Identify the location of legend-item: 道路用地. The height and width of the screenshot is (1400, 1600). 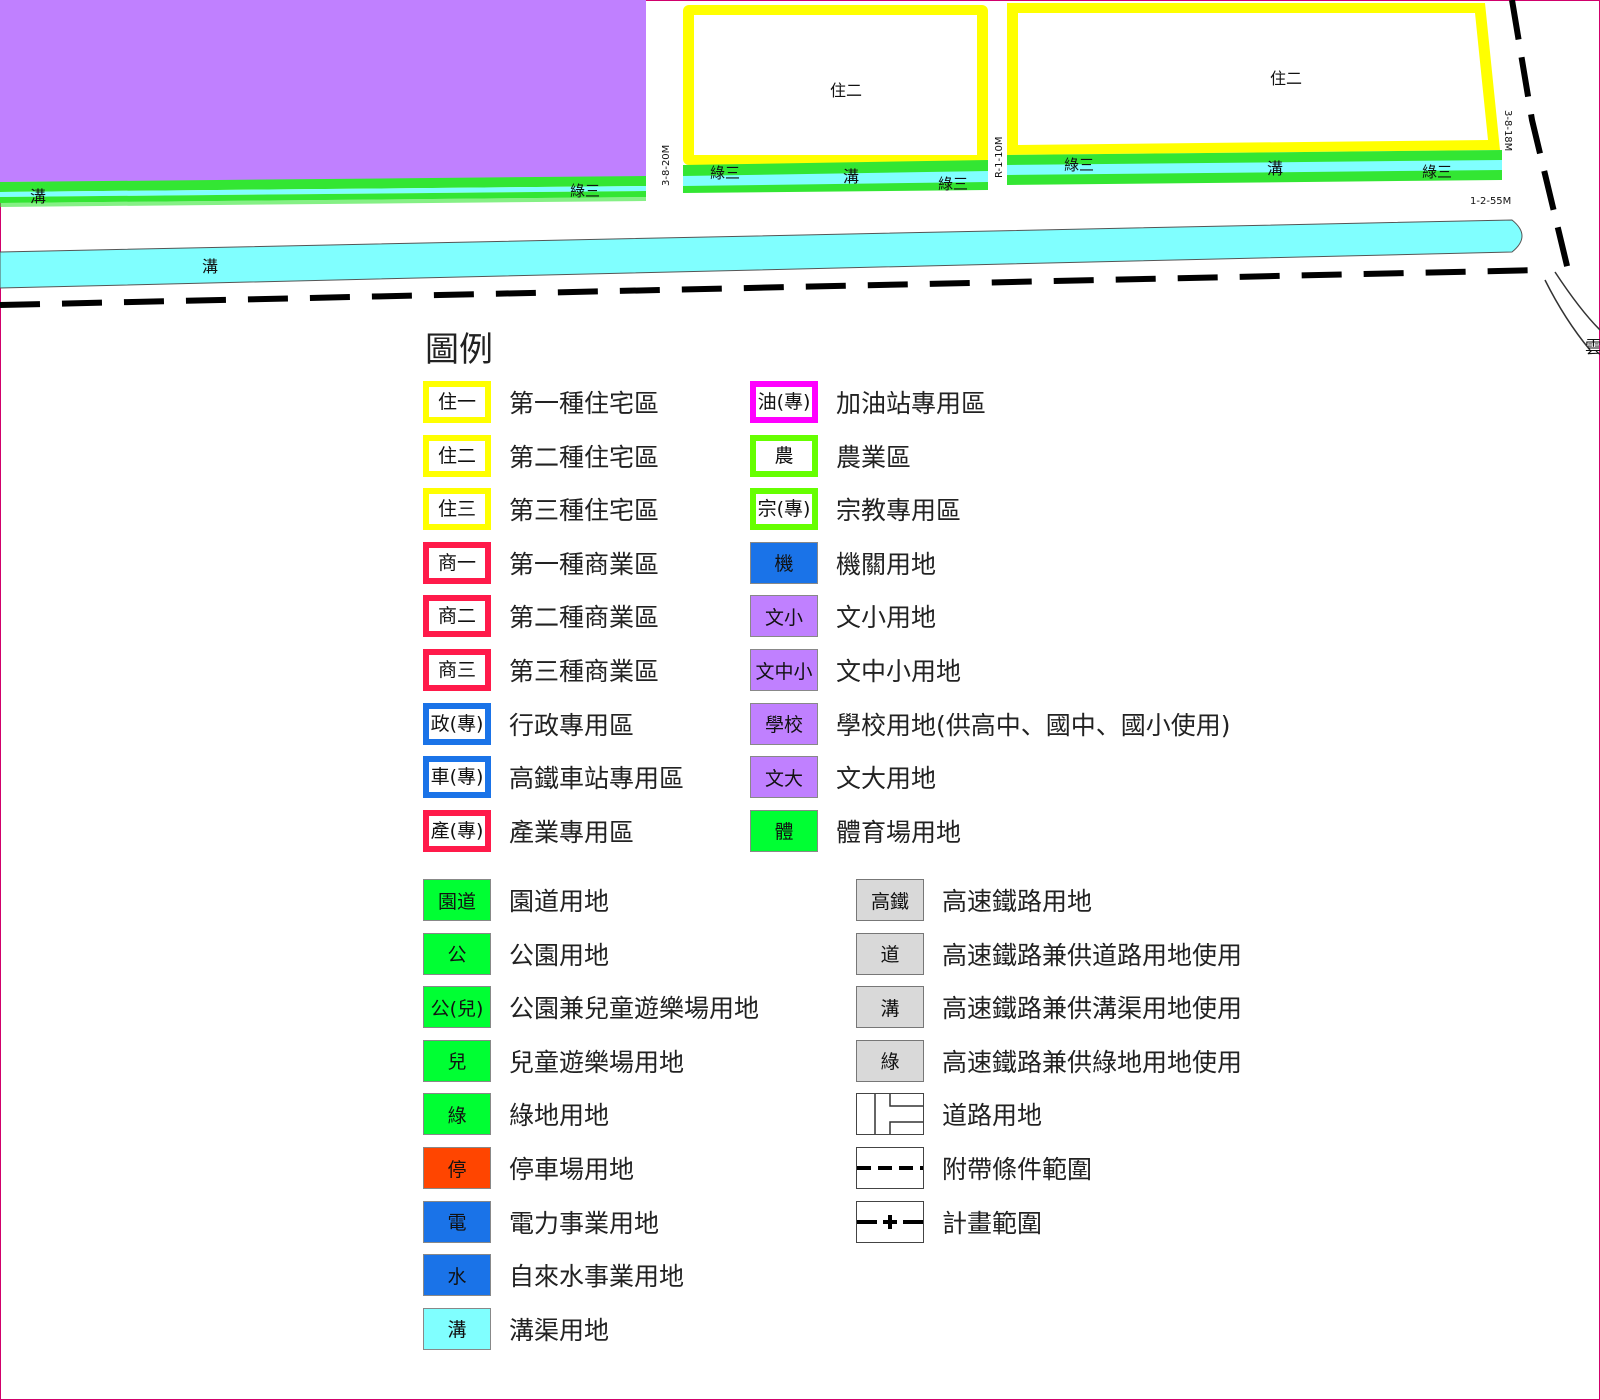
(949, 1114).